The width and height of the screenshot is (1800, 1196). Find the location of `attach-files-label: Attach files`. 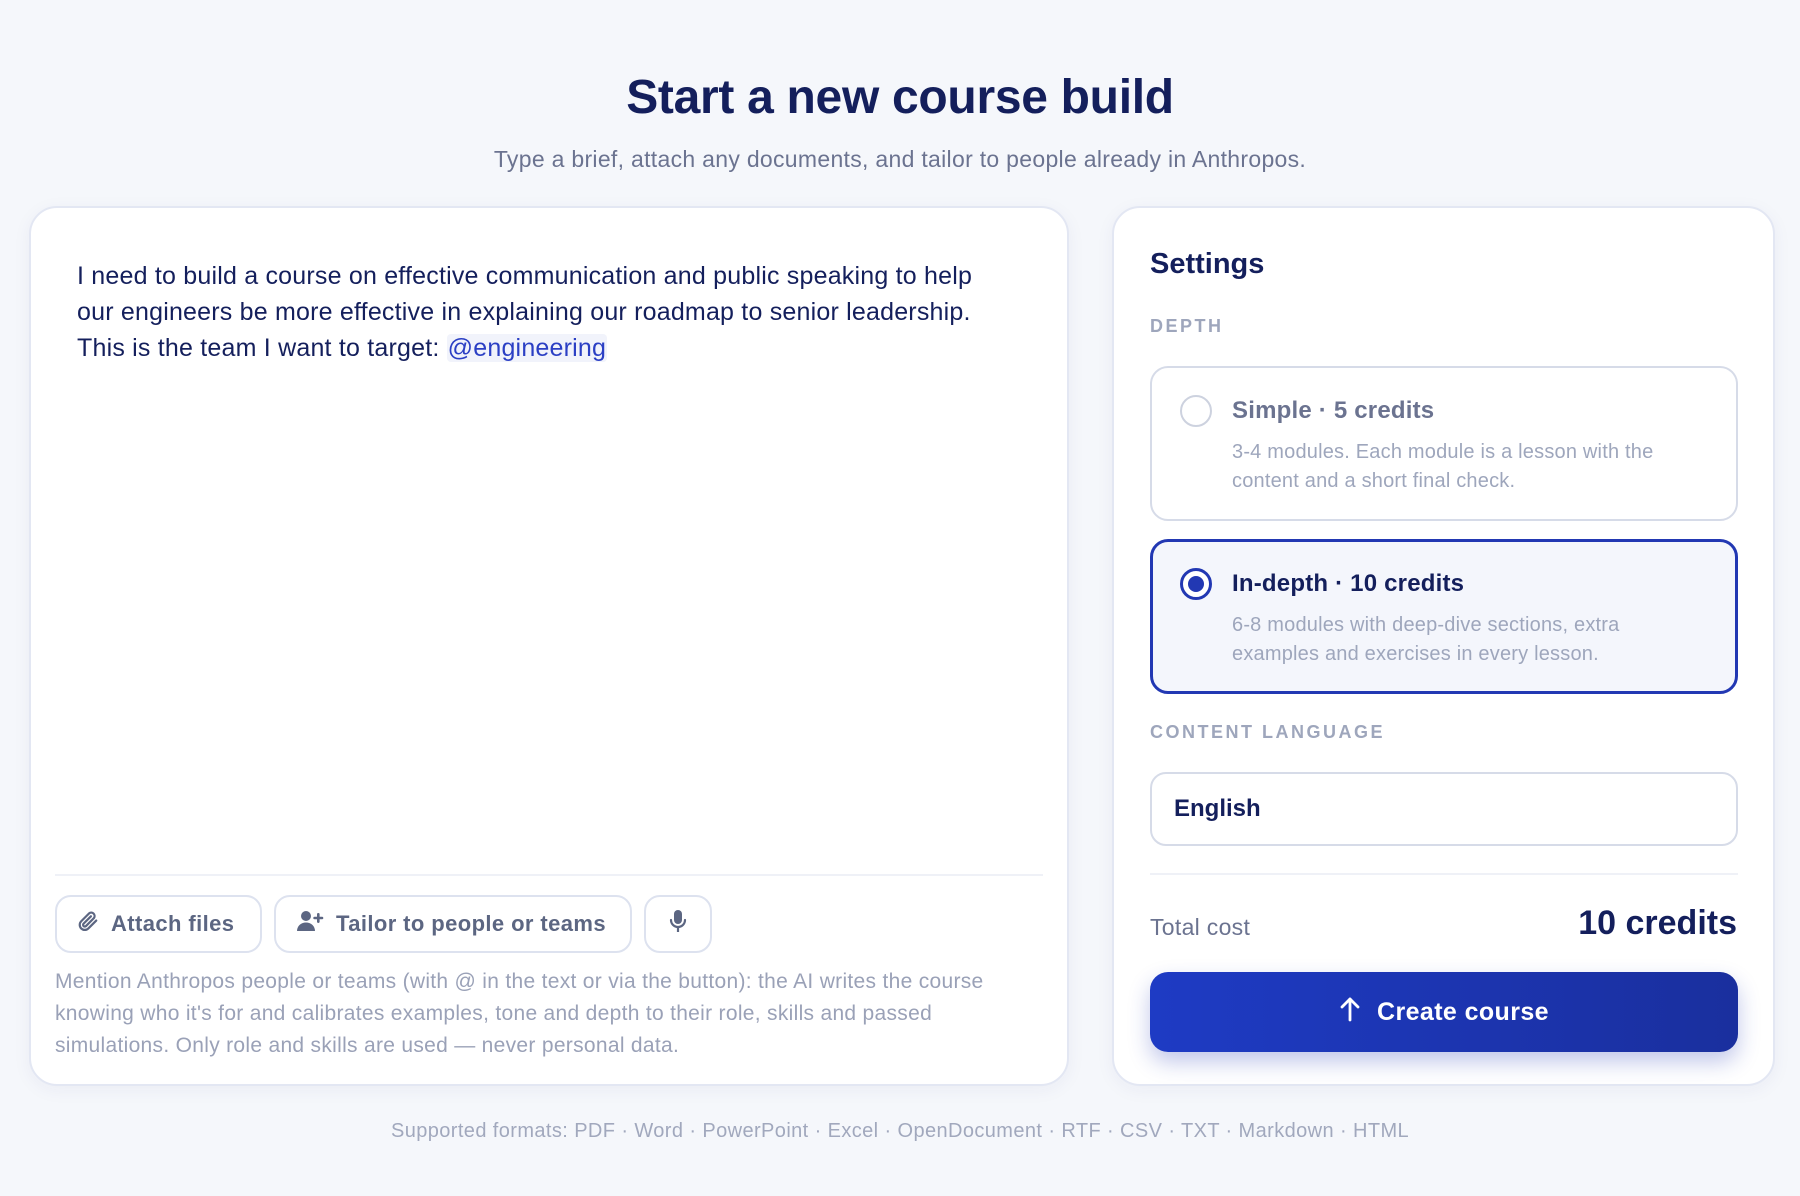

attach-files-label: Attach files is located at coordinates (173, 923).